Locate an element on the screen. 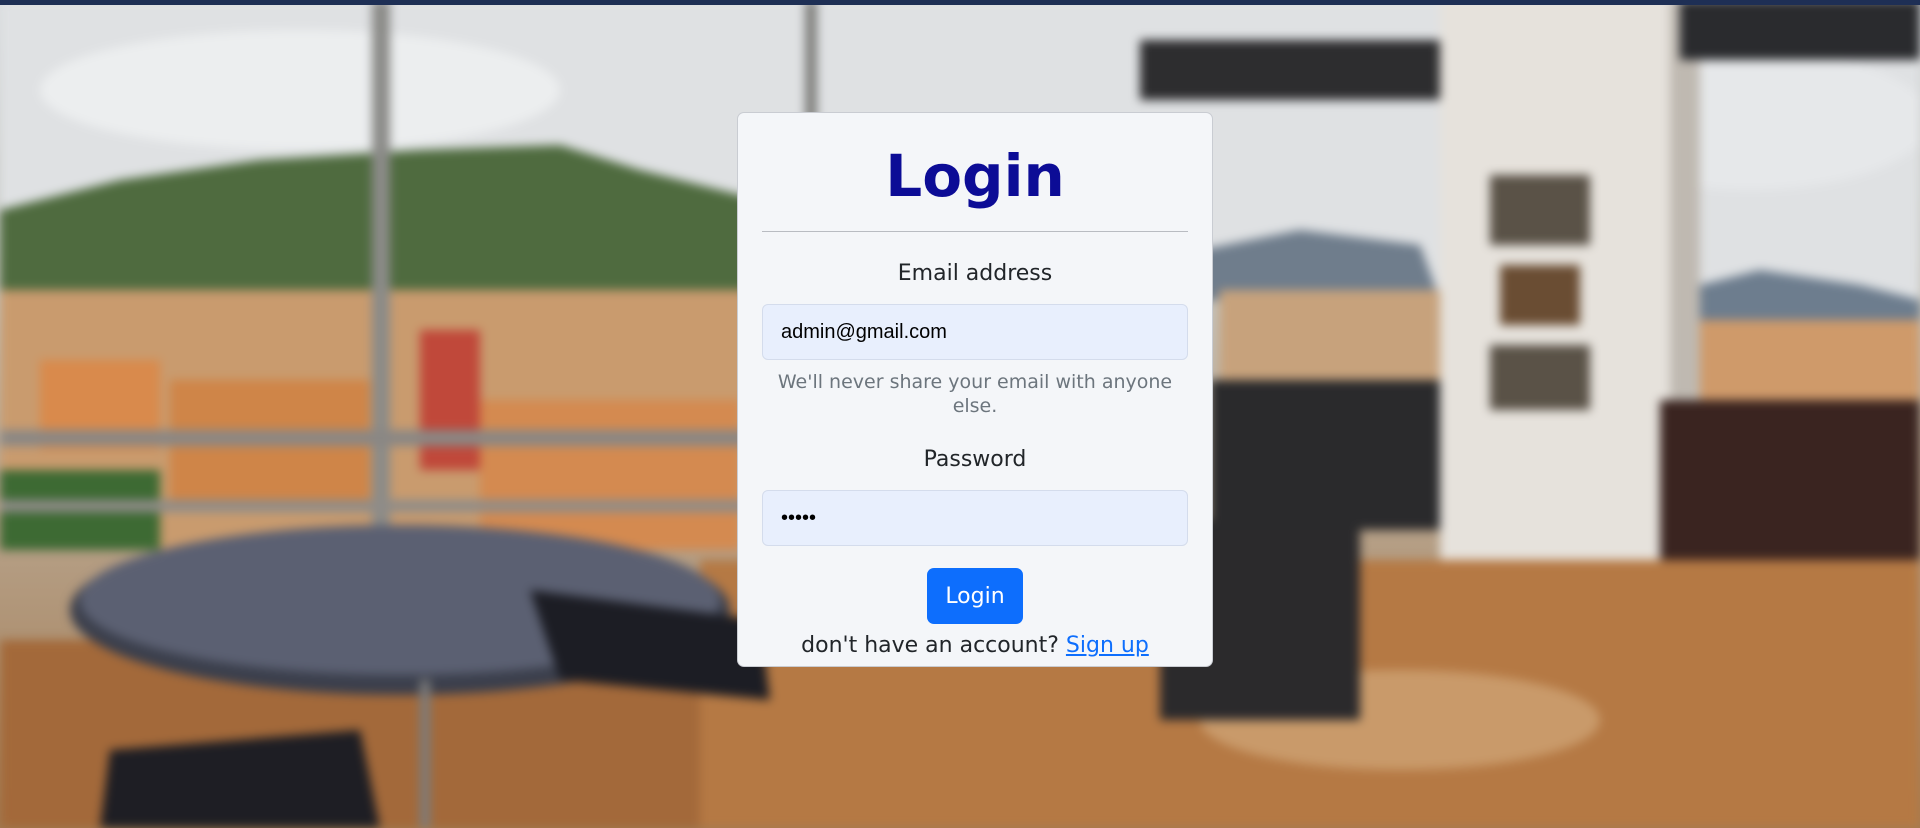 The image size is (1920, 828). password-label: Password is located at coordinates (975, 459).